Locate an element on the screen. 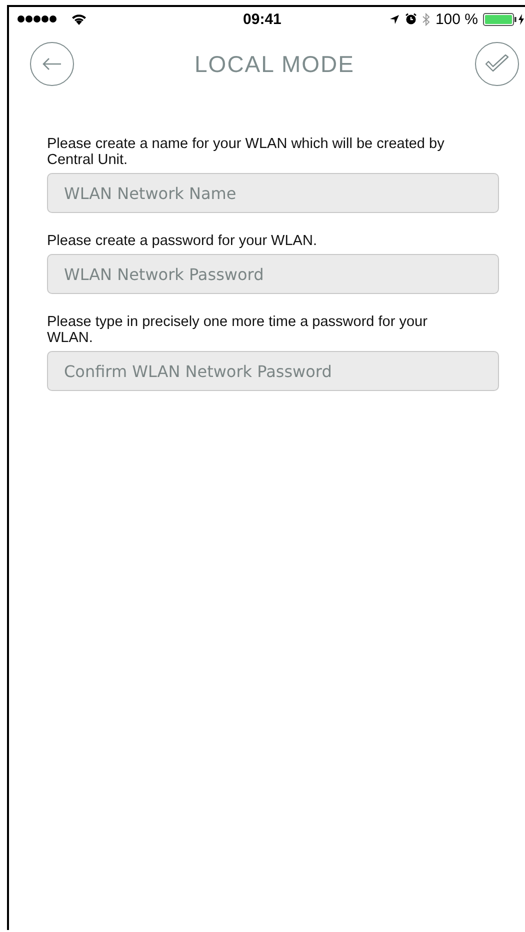  field-label: Please create a password for your WLAN. is located at coordinates (182, 241).